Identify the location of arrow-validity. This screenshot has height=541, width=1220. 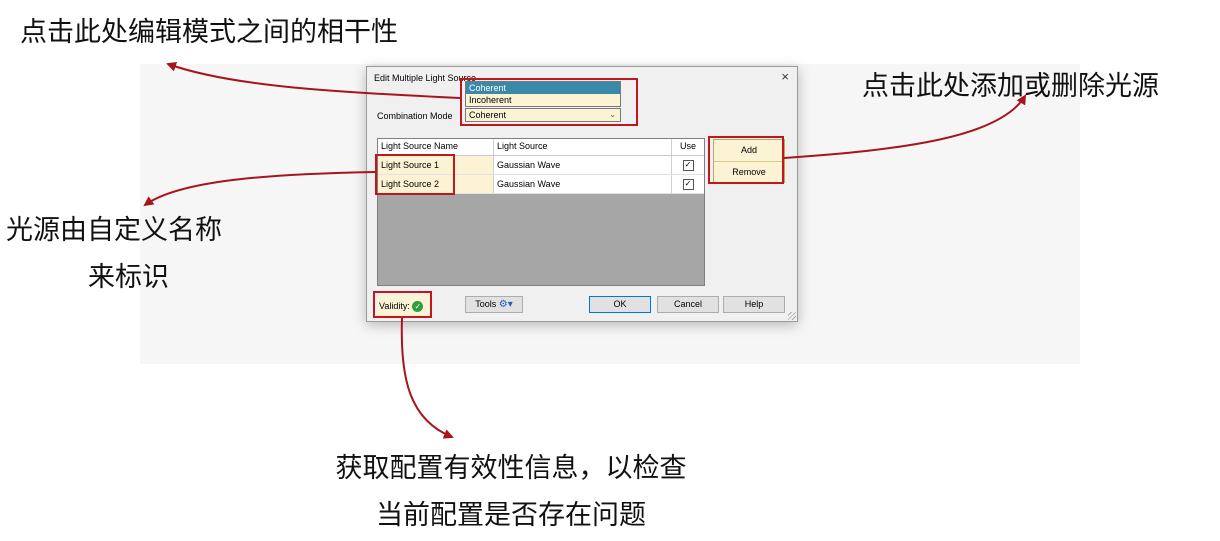
(427, 378).